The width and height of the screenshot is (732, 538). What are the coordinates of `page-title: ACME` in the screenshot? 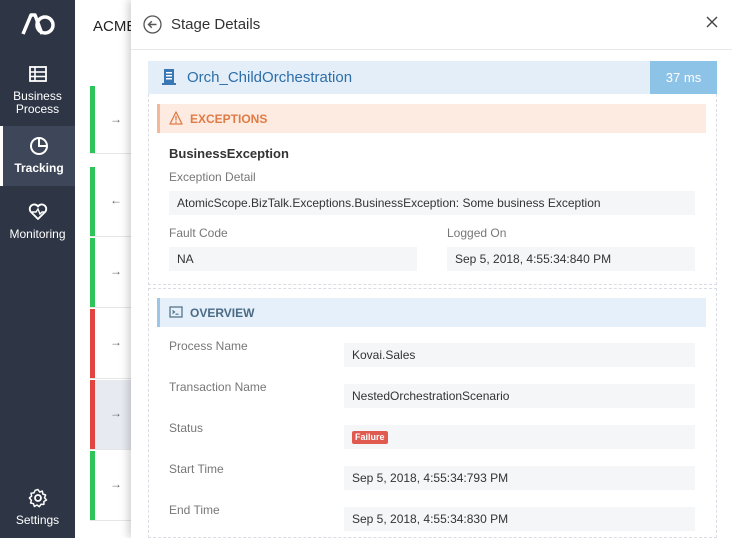 It's located at (115, 26).